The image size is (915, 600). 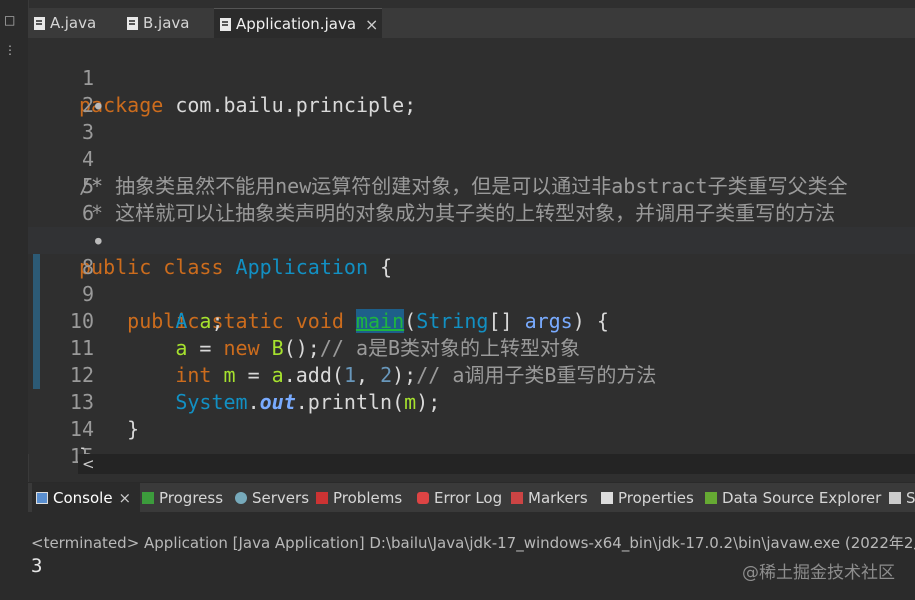 I want to click on tab-progress: Progress, so click(x=182, y=498).